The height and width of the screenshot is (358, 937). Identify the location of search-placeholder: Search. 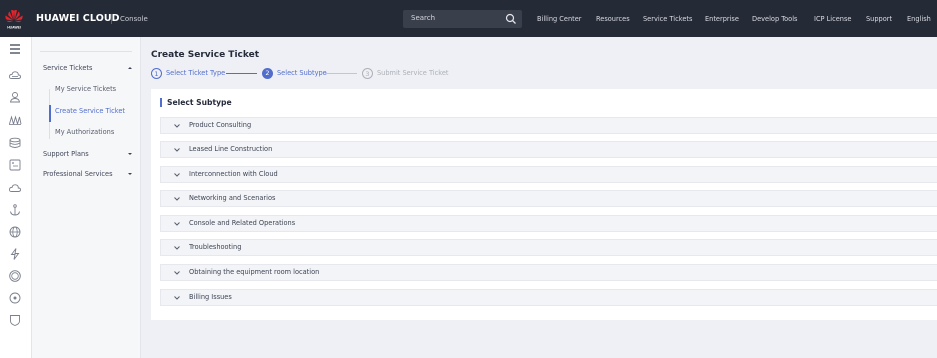
(423, 18).